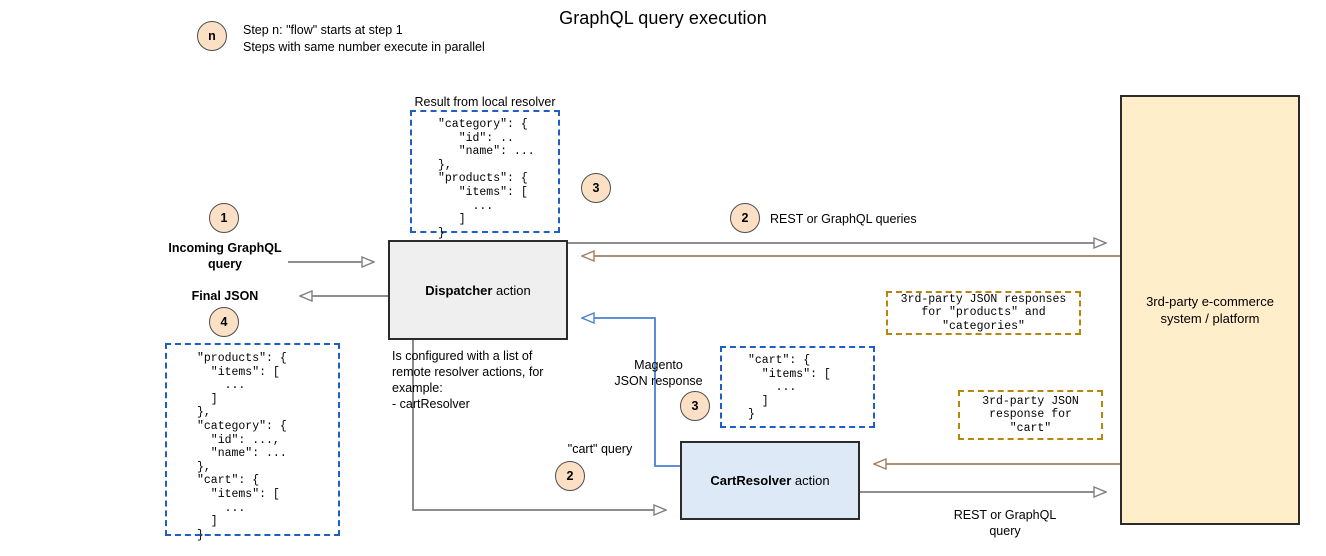  What do you see at coordinates (224, 218) in the screenshot?
I see `step-badge-1: 1` at bounding box center [224, 218].